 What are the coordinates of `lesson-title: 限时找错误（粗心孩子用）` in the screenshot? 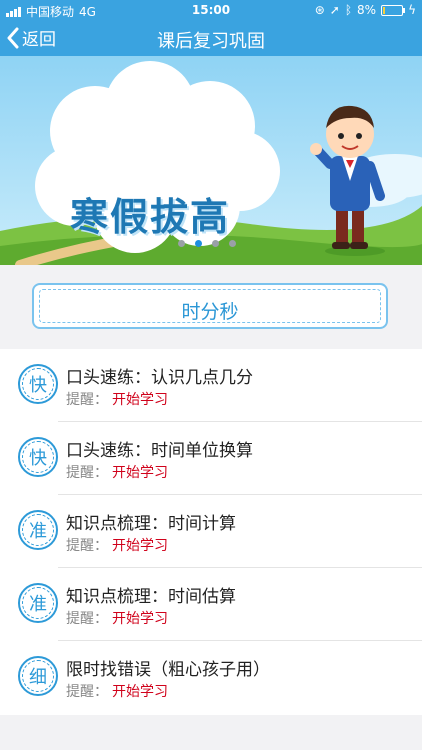 It's located at (168, 670).